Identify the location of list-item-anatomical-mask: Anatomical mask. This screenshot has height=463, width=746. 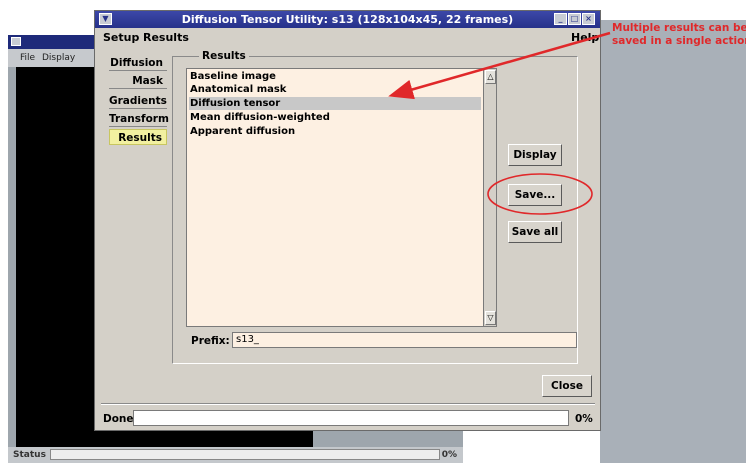
(335, 89).